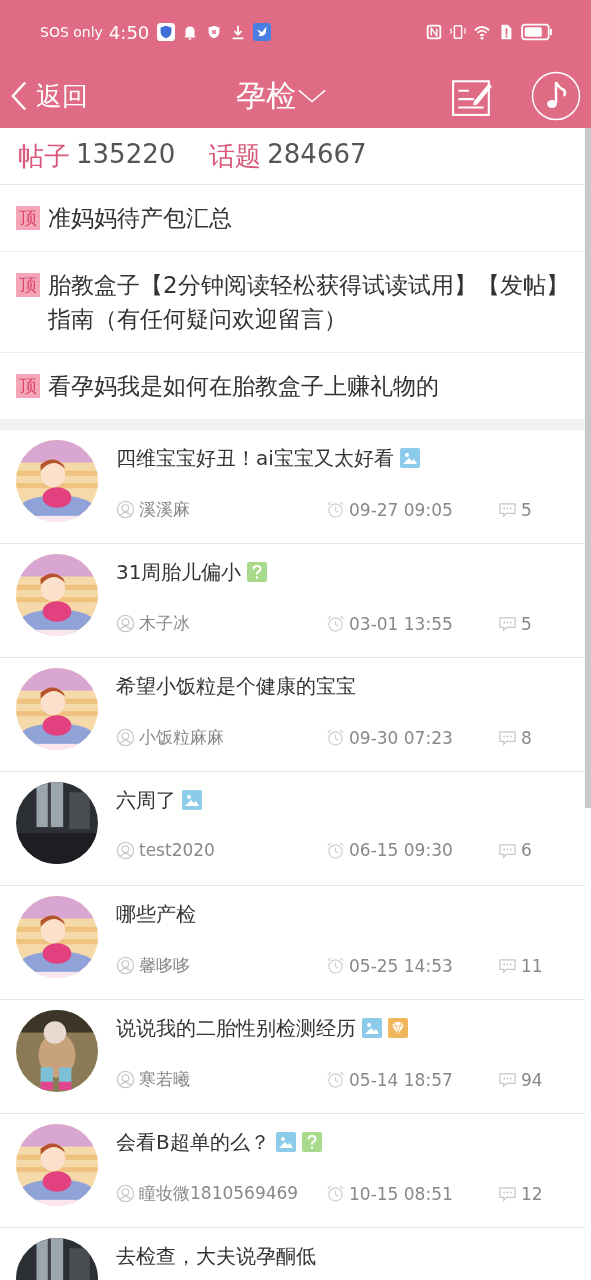 This screenshot has width=591, height=1280. I want to click on post-title: 31周胎儿偏小, so click(179, 572).